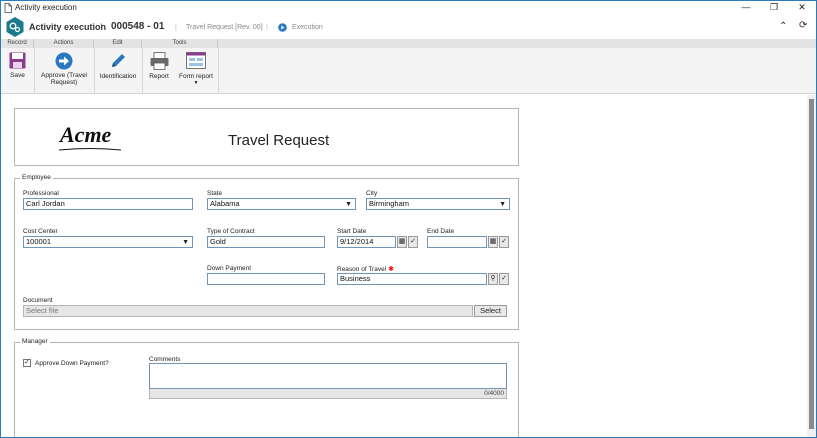 This screenshot has width=817, height=438. What do you see at coordinates (68, 27) in the screenshot?
I see `app-name: Activity execution` at bounding box center [68, 27].